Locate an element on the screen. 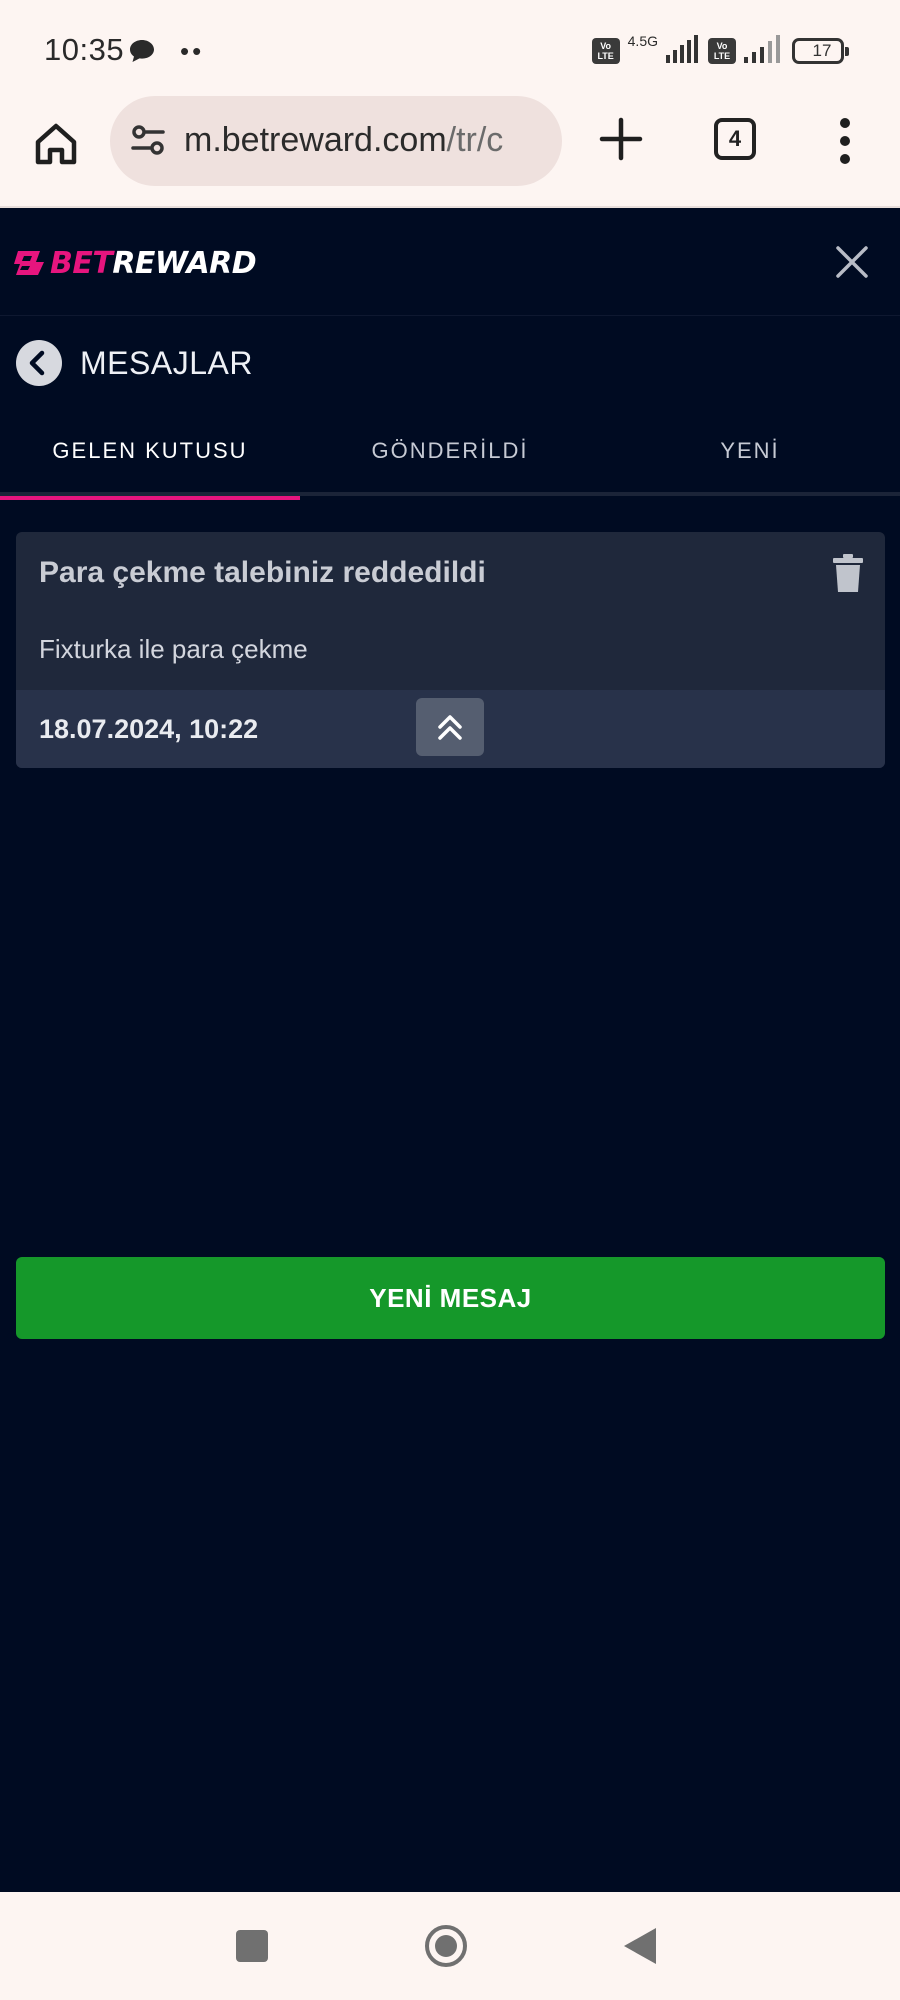  active-tab-indicator is located at coordinates (150, 498).